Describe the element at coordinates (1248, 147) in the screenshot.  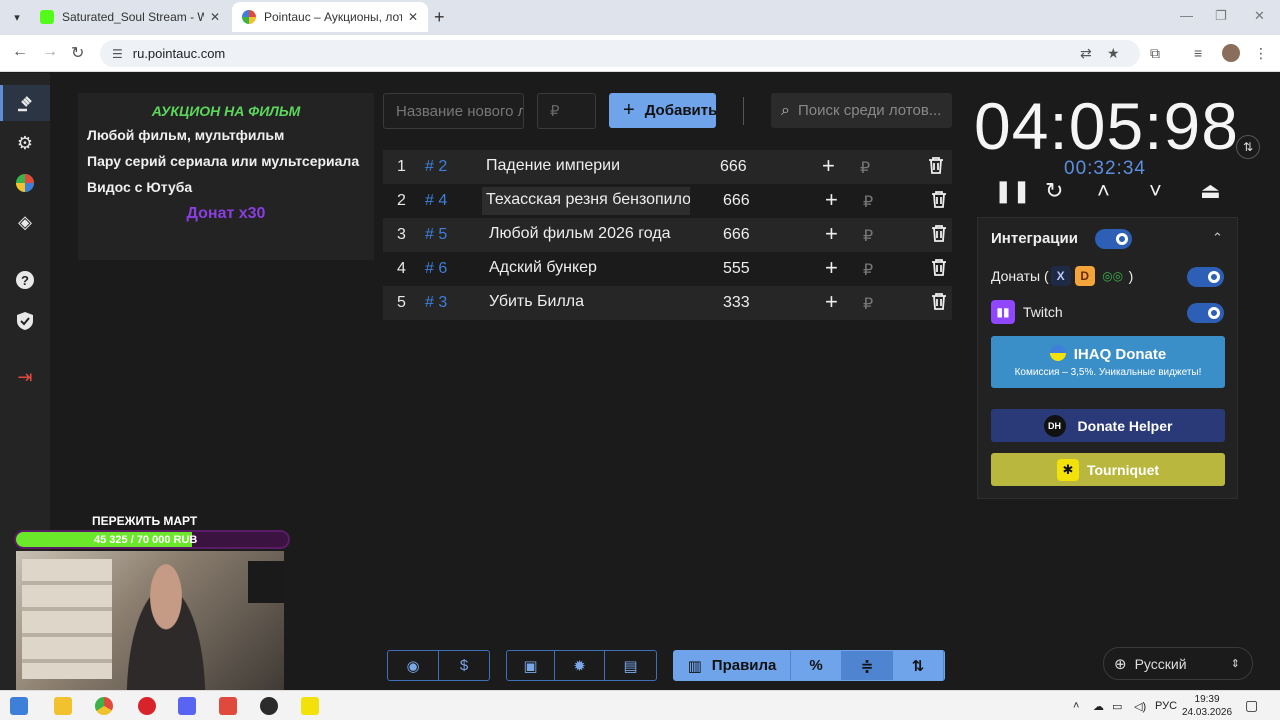
I see `swap-timer-icon: ⇅` at that location.